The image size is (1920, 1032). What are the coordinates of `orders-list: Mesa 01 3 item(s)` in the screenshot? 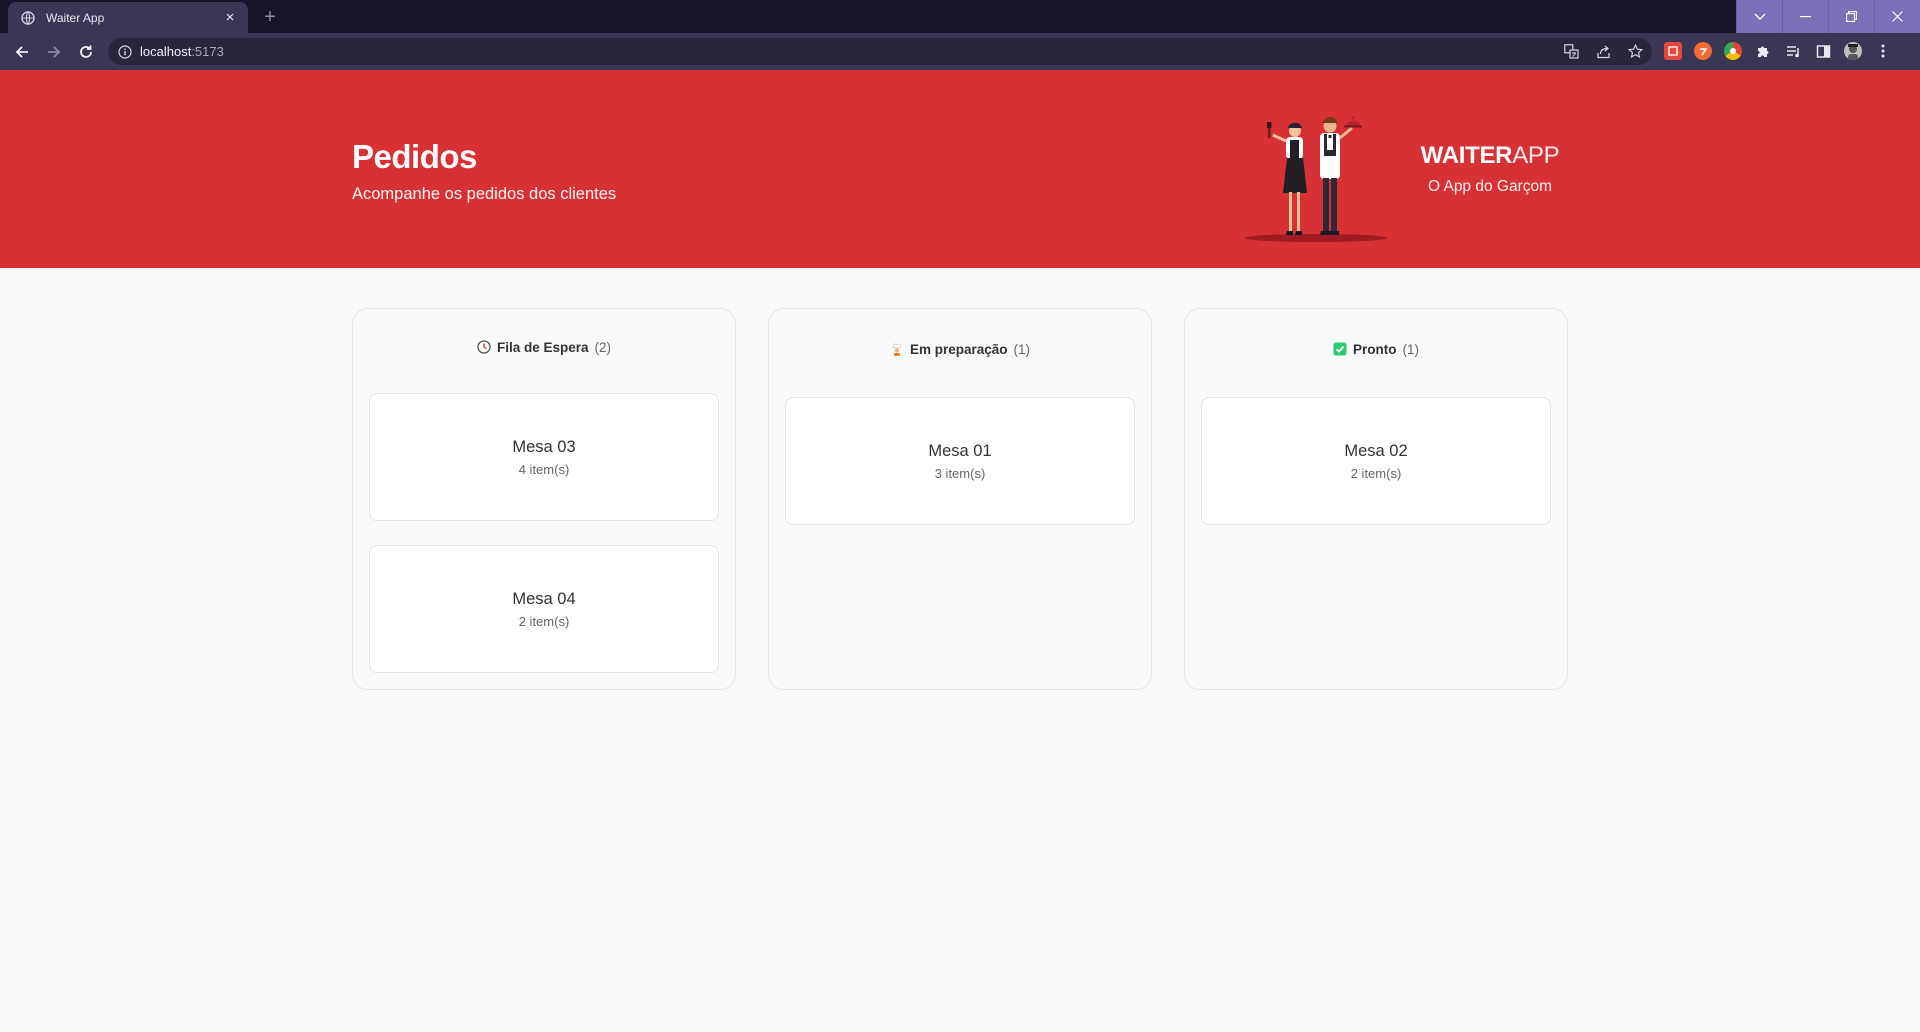 It's located at (960, 461).